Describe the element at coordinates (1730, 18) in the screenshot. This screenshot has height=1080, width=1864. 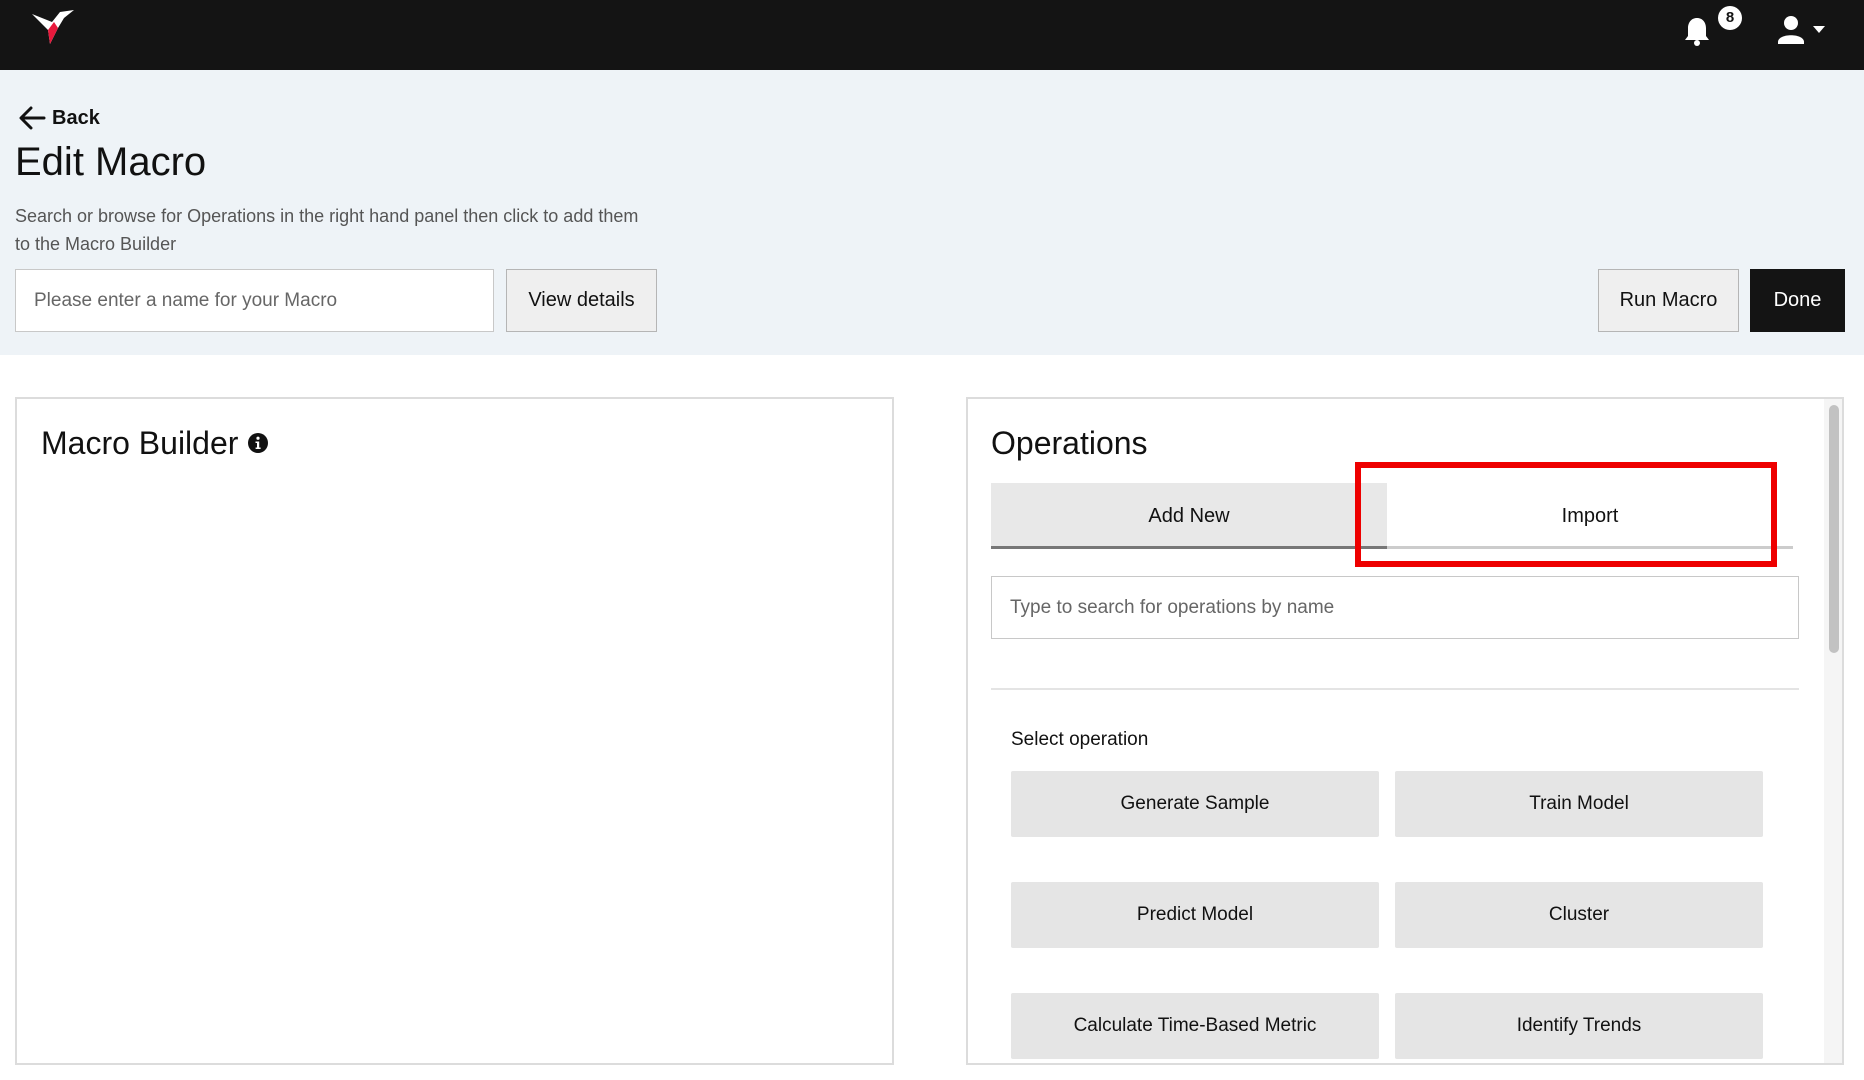
I see `notification-count-badge: 8` at that location.